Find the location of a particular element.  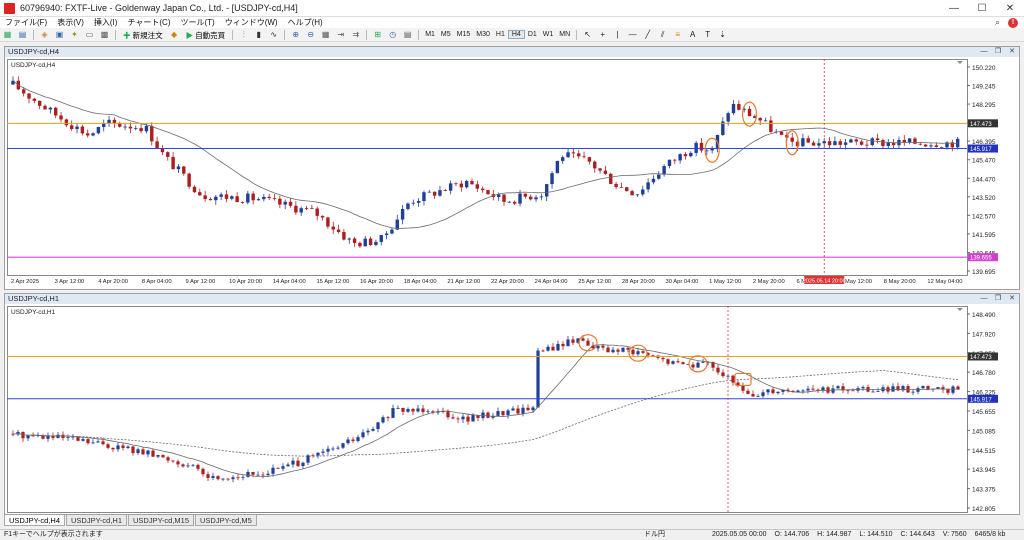

close-button: ✕ is located at coordinates (1010, 8).